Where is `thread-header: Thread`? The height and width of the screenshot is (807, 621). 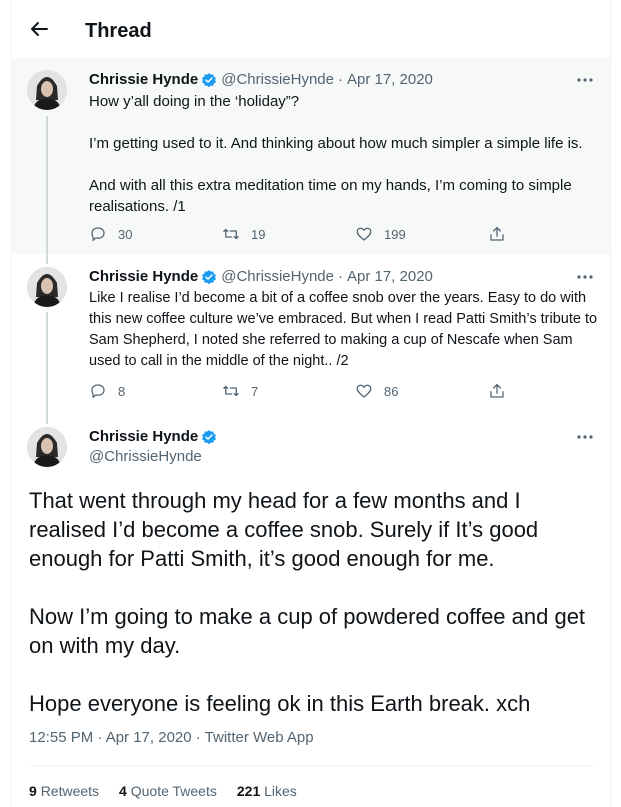
thread-header: Thread is located at coordinates (311, 29).